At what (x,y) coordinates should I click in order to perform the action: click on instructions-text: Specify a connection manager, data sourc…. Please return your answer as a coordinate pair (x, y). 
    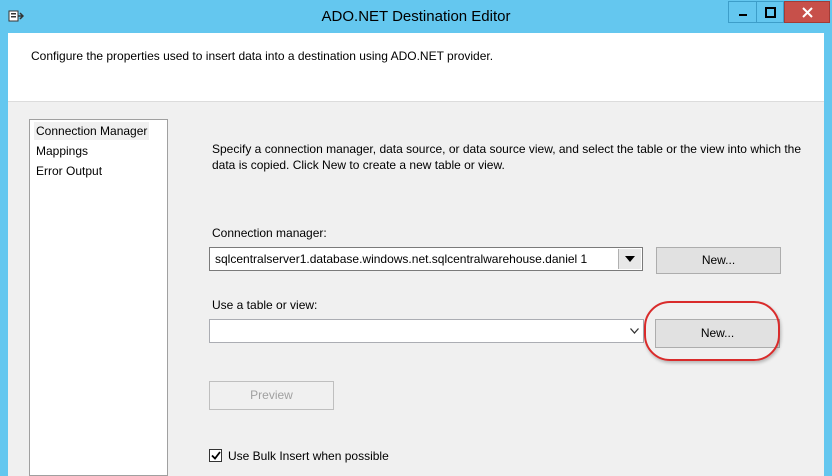
    Looking at the image, I should click on (507, 157).